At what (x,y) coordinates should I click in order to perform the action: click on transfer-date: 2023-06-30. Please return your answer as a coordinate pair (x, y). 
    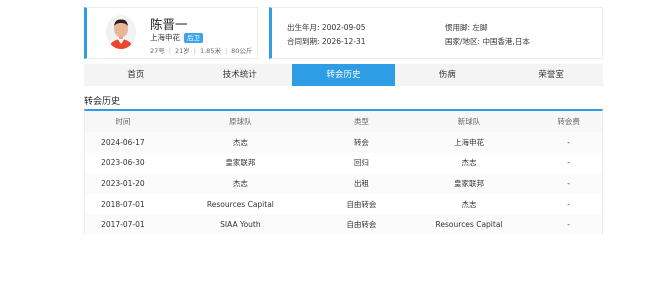
    Looking at the image, I should click on (123, 163).